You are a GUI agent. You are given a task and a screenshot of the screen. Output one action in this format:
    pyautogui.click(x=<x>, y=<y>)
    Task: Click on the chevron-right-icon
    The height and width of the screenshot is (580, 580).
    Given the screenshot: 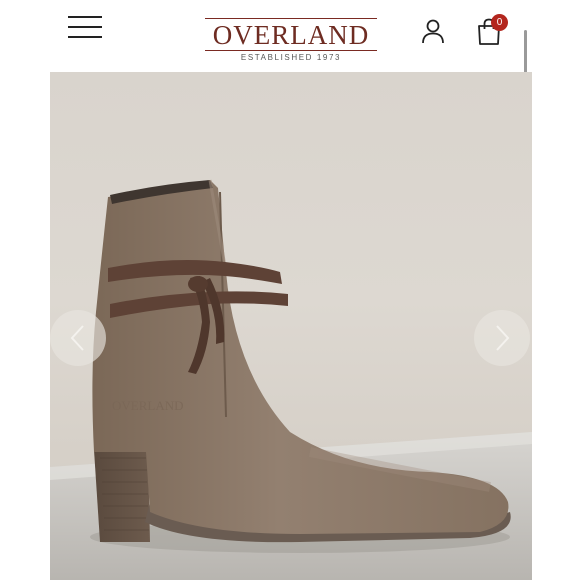 What is the action you would take?
    pyautogui.click(x=503, y=338)
    